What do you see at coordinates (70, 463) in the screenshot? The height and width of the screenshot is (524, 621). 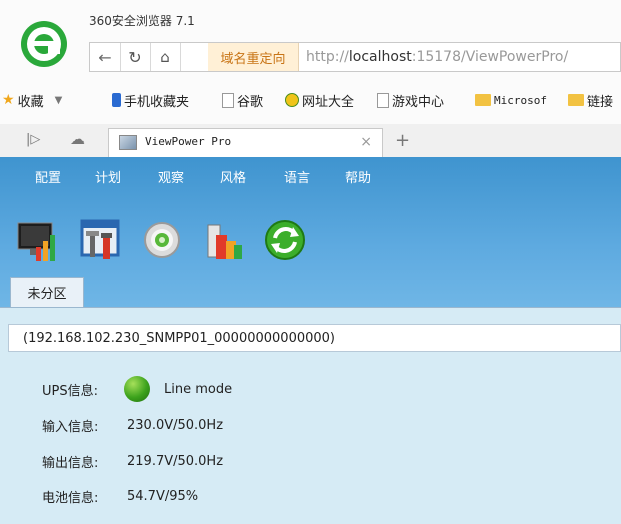 I see `output-info-label: 输出信息:` at bounding box center [70, 463].